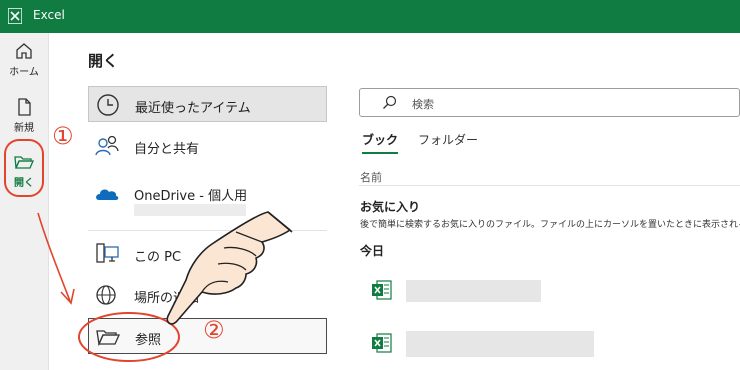  What do you see at coordinates (390, 102) in the screenshot?
I see `search-icon` at bounding box center [390, 102].